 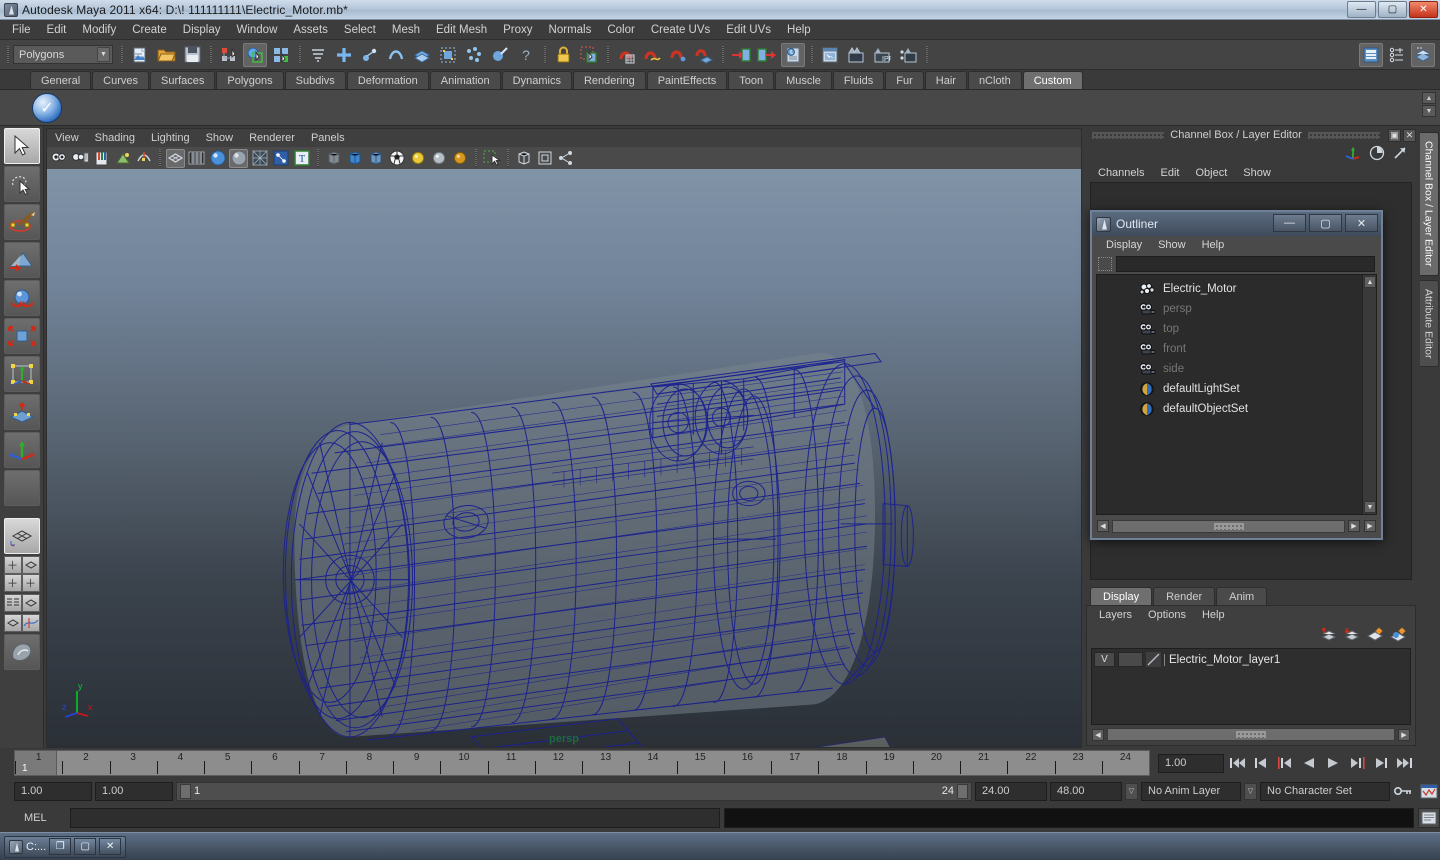 I want to click on menu-set-selector: Polygons ▼, so click(x=63, y=54).